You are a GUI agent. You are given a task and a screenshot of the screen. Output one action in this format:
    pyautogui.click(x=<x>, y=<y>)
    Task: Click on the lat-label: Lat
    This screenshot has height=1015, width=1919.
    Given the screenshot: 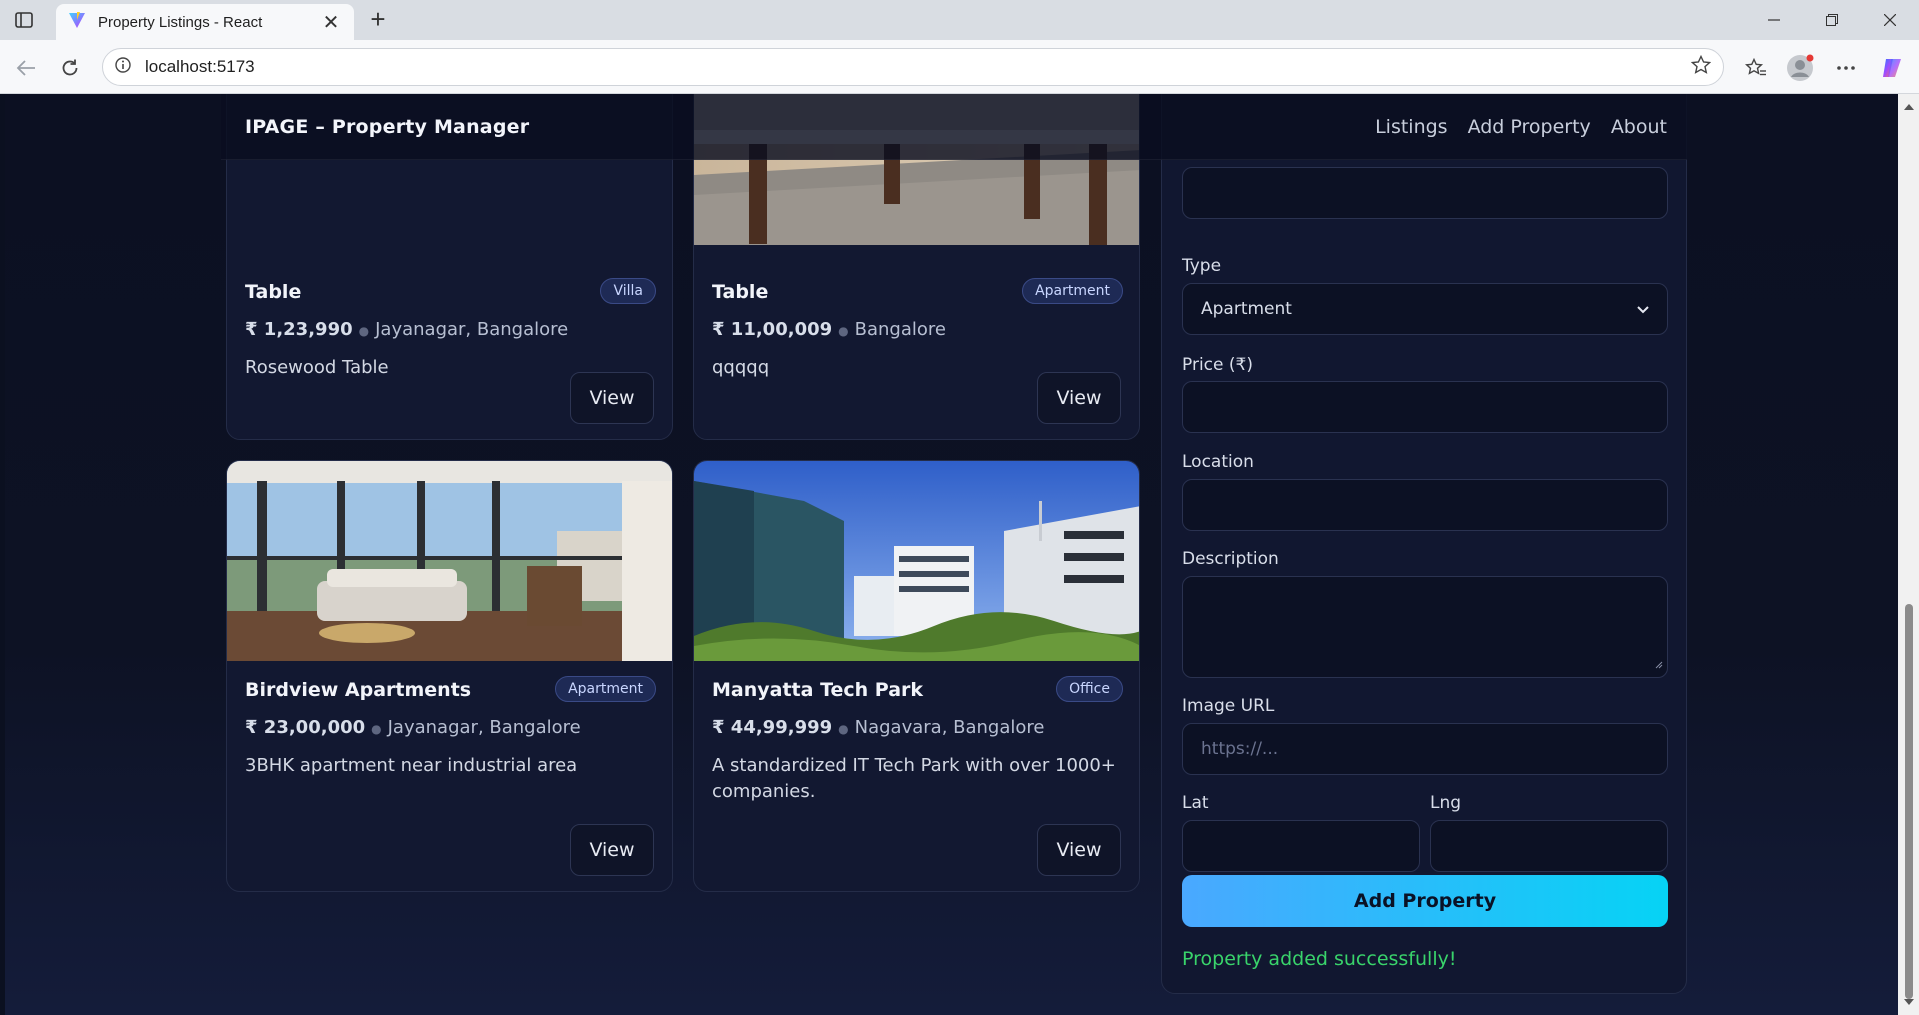 What is the action you would take?
    pyautogui.click(x=1195, y=803)
    